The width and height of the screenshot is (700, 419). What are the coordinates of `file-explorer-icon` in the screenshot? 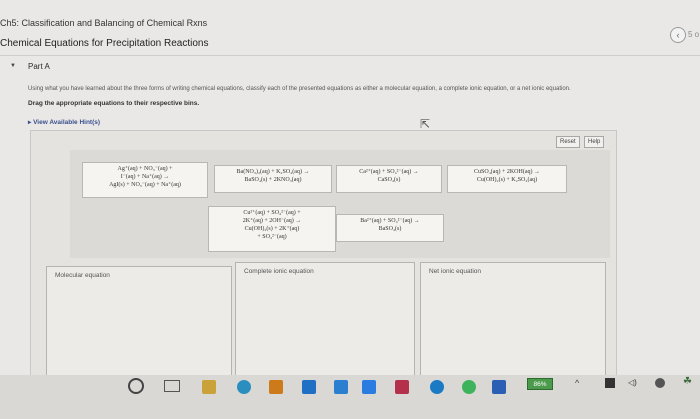 It's located at (209, 387).